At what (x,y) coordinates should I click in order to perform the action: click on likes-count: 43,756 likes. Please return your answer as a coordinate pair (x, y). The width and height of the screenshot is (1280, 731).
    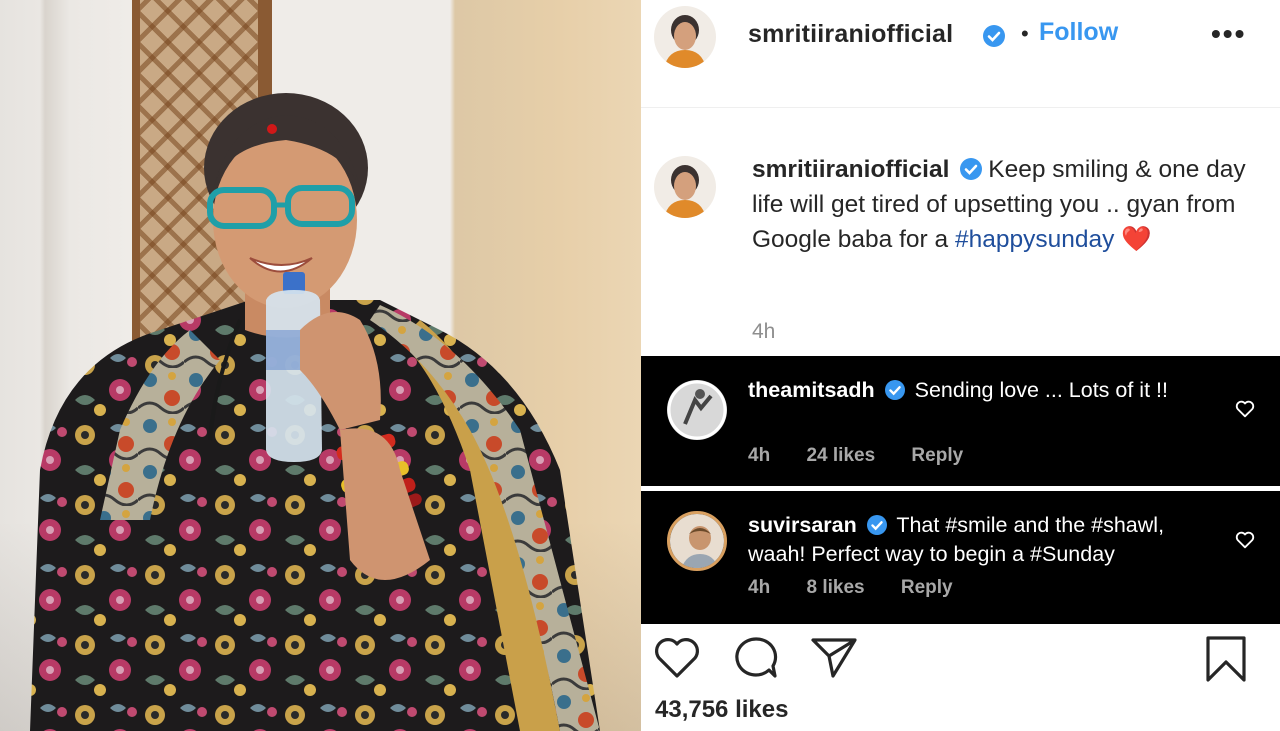
    Looking at the image, I should click on (721, 710).